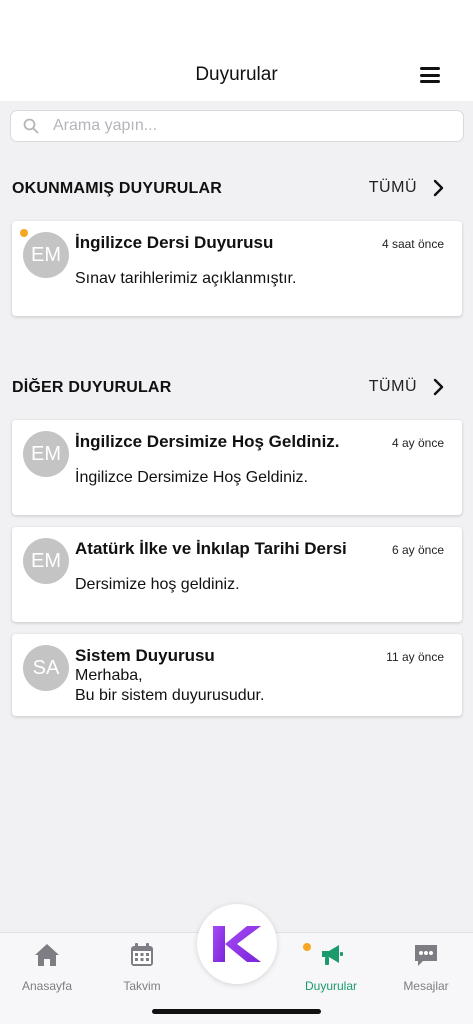  Describe the element at coordinates (430, 75) in the screenshot. I see `hamburger-menu-icon` at that location.